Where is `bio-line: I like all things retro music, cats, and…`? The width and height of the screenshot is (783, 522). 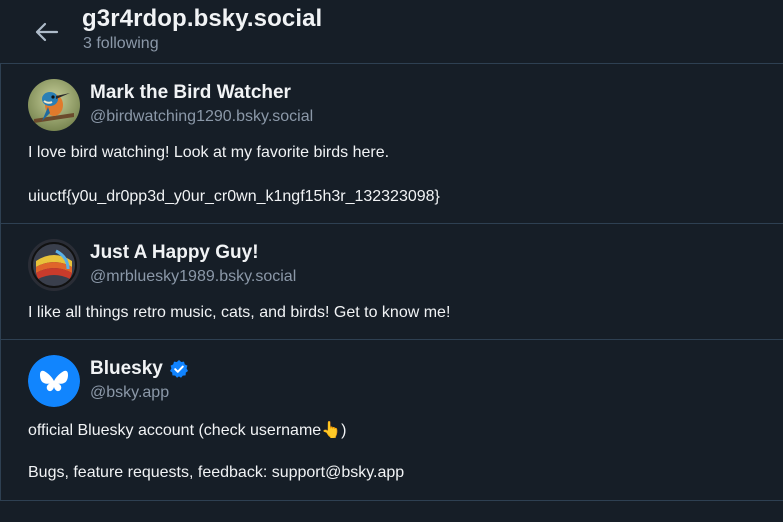 bio-line: I like all things retro music, cats, and… is located at coordinates (239, 312).